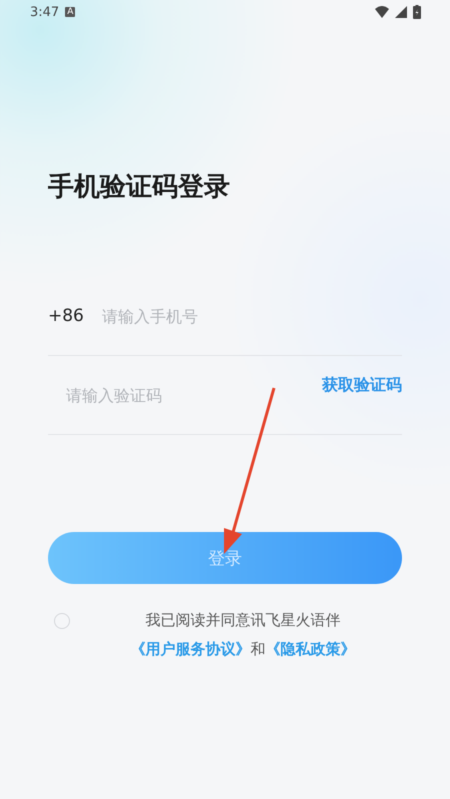  Describe the element at coordinates (362, 385) in the screenshot. I see `get-code-link: 获取验证码` at that location.